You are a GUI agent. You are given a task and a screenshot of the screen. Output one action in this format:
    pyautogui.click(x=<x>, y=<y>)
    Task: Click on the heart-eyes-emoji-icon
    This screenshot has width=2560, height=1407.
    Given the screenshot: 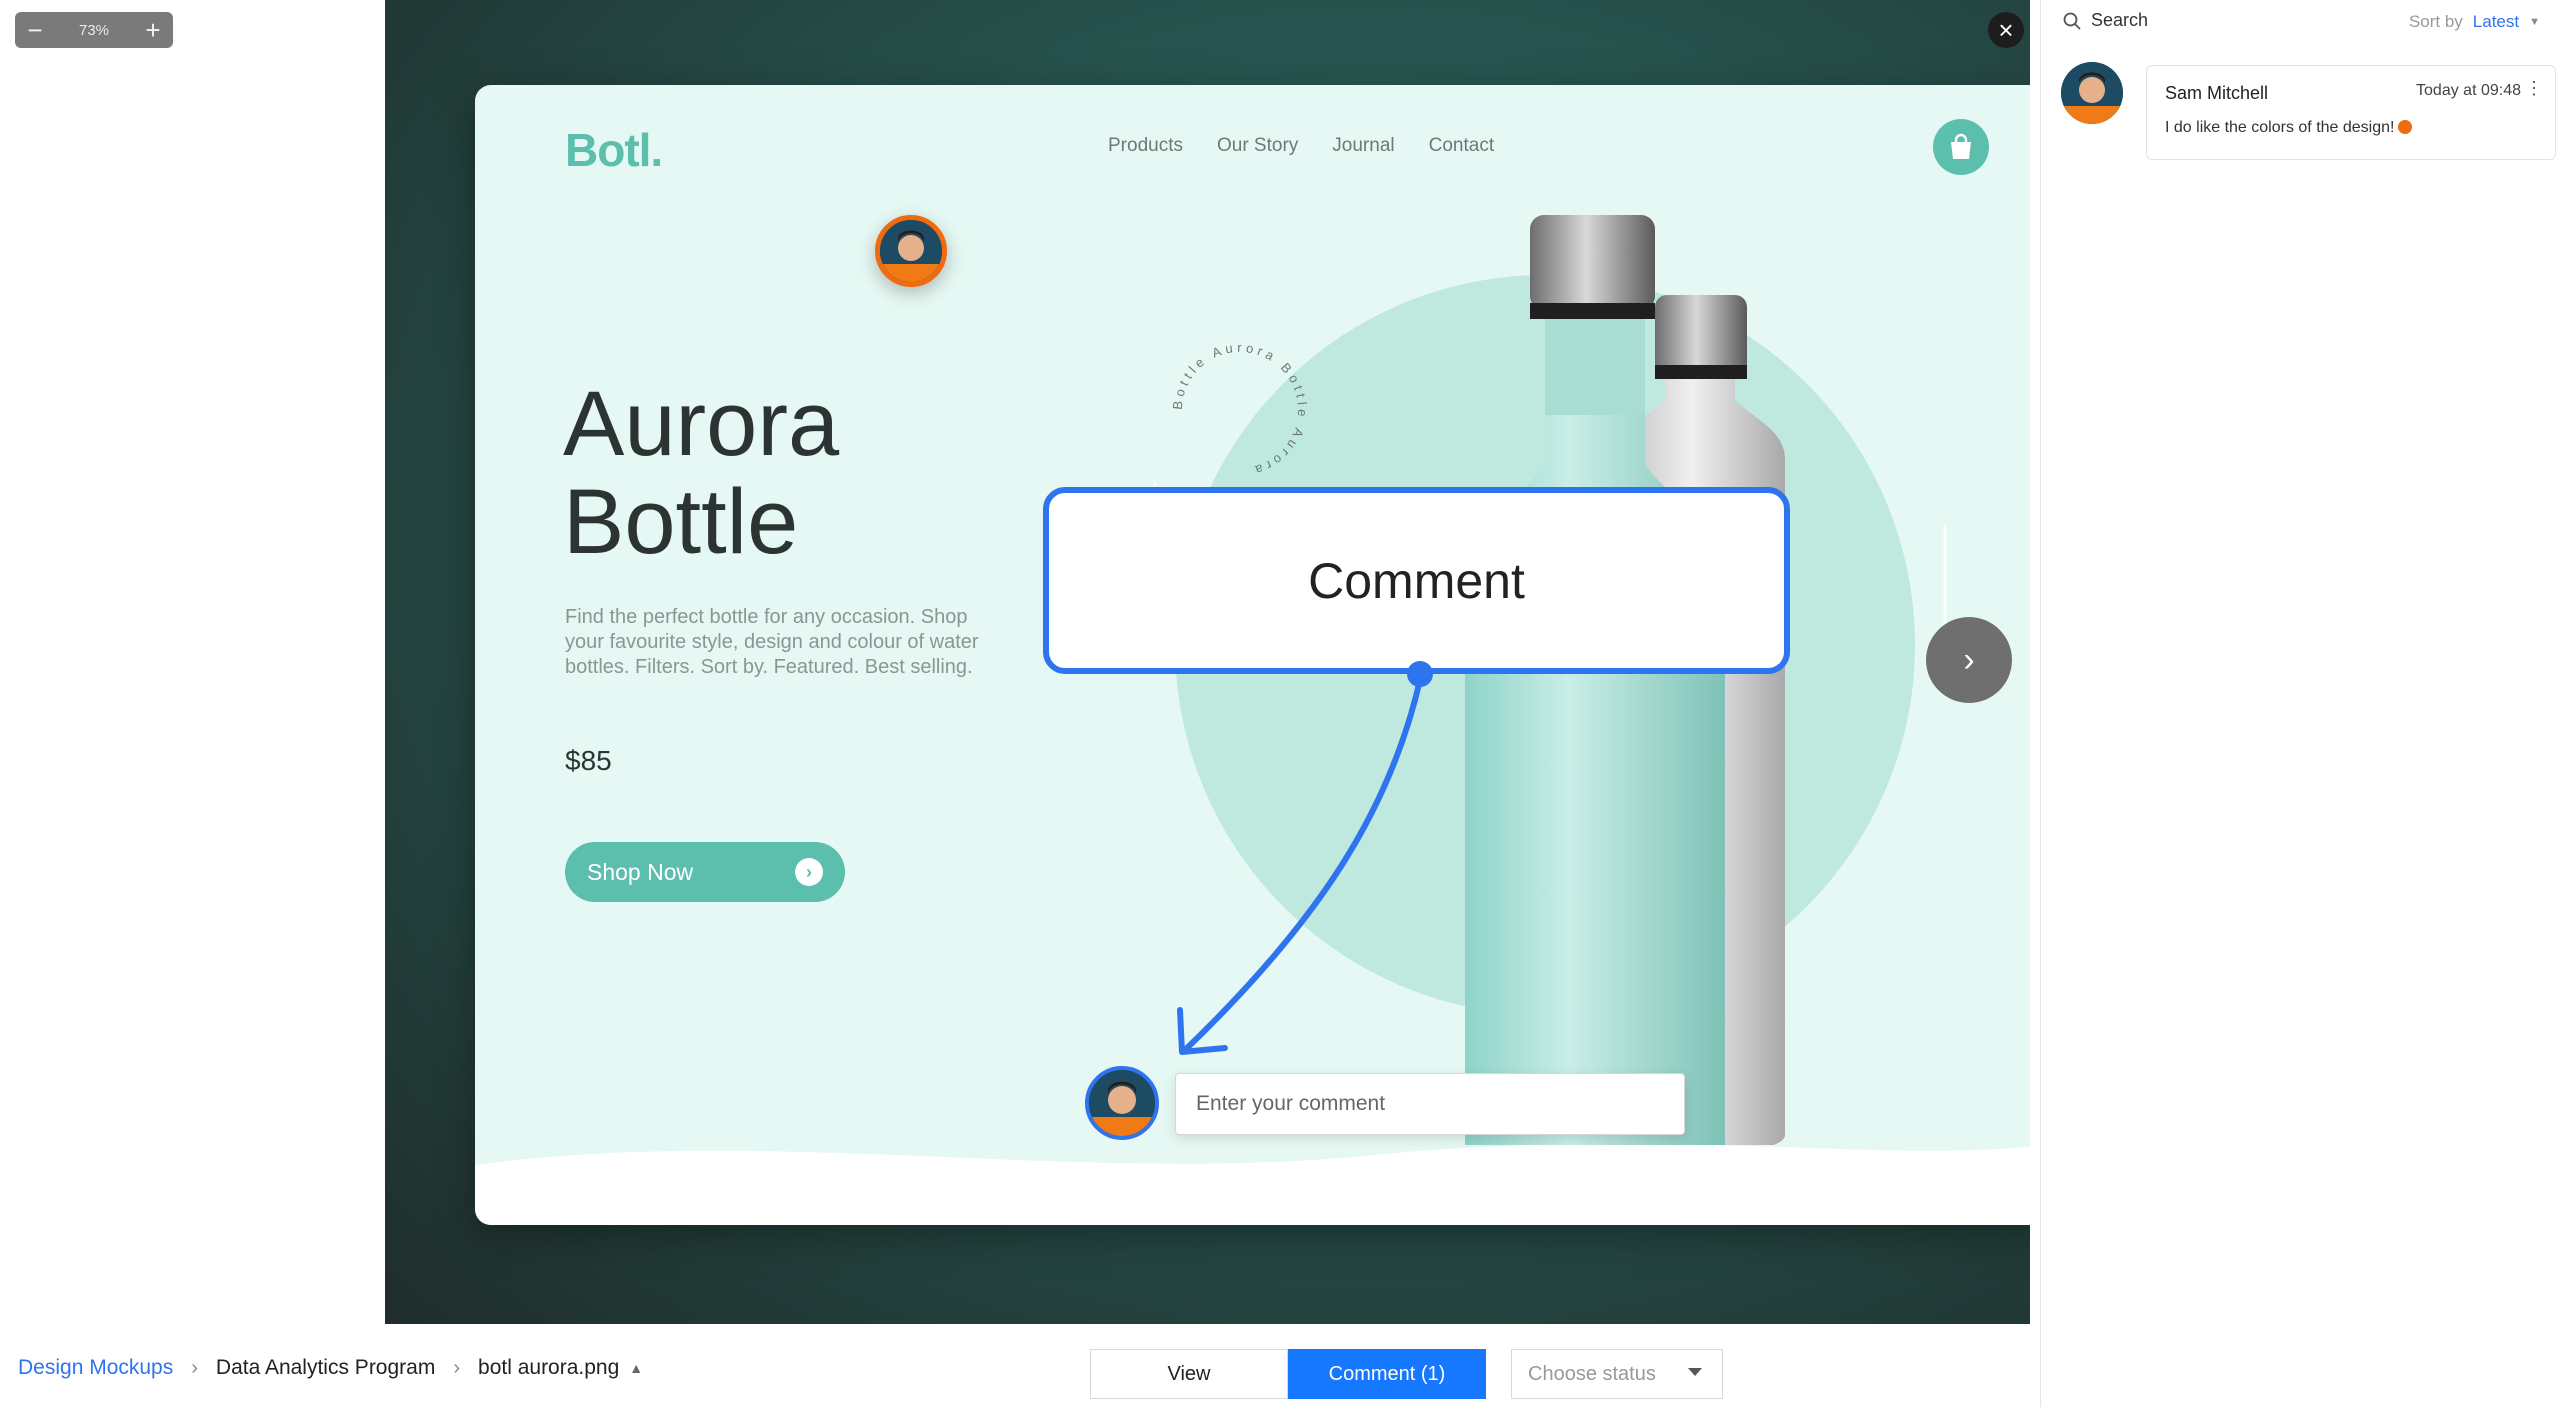 What is the action you would take?
    pyautogui.click(x=2405, y=127)
    